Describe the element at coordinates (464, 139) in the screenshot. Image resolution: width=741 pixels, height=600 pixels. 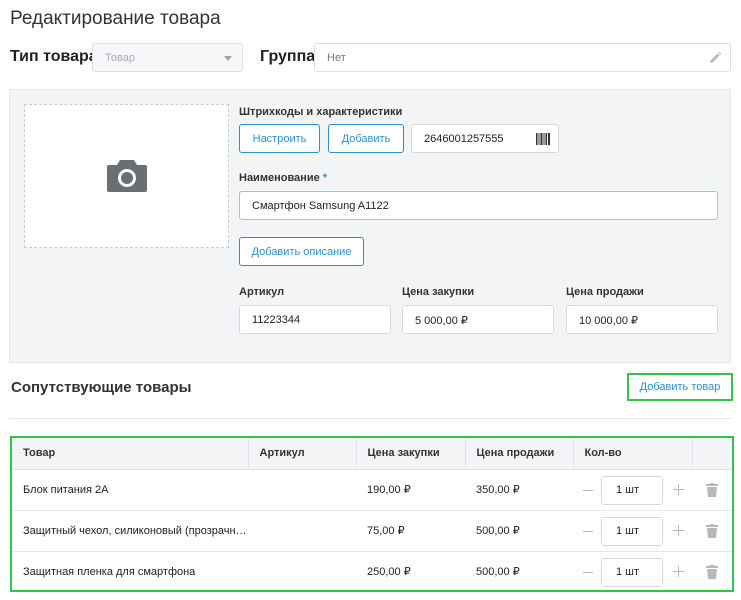
I see `barcode-value: 2646001257555` at that location.